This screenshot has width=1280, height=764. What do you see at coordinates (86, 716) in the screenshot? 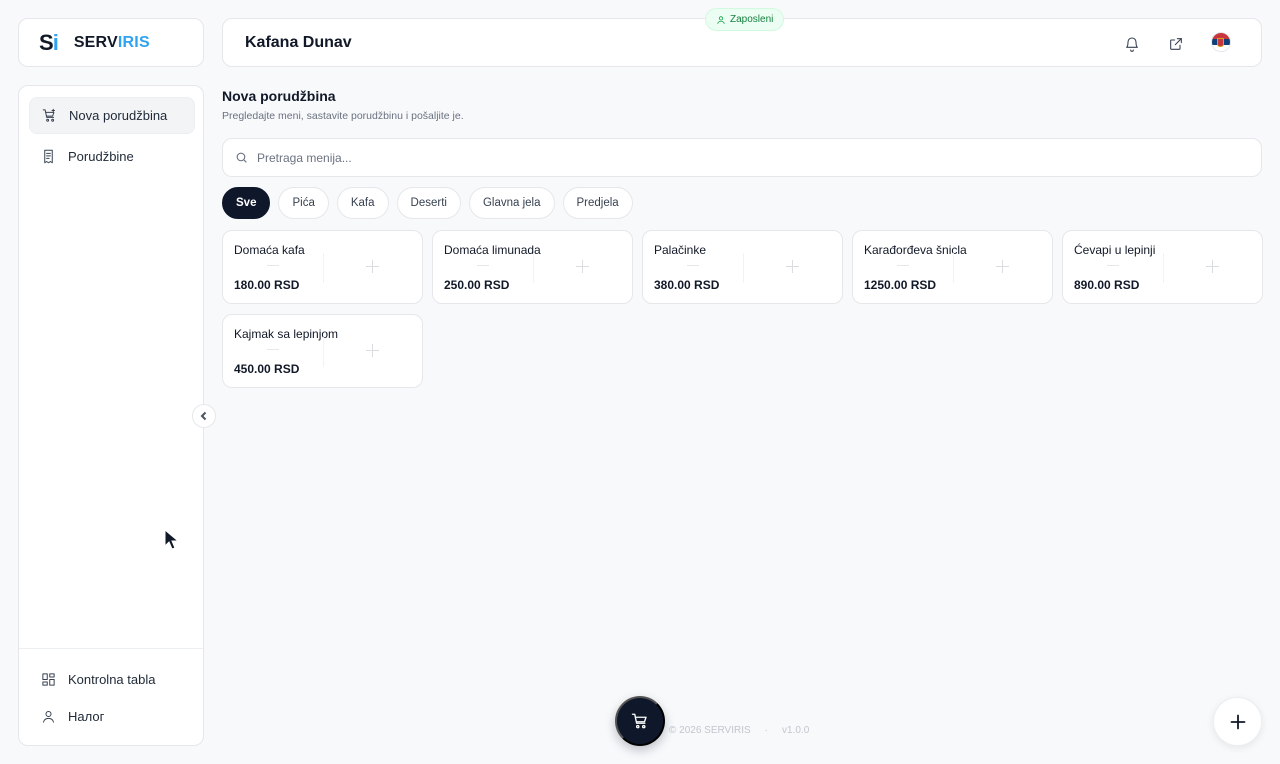
I see `sidebar-item-label: Налог` at bounding box center [86, 716].